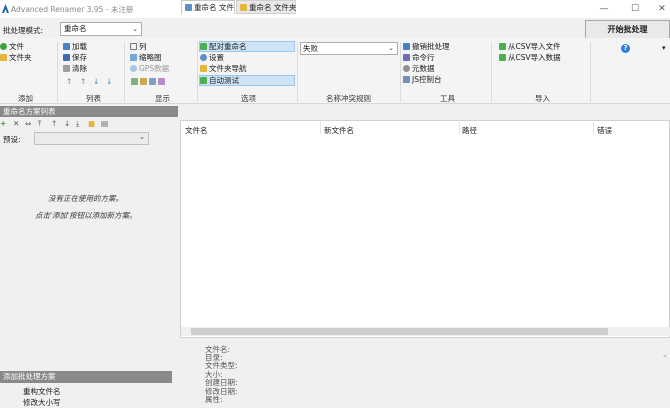 Image resolution: width=670 pixels, height=408 pixels. I want to click on group-label-conflict: 名称冲突规则, so click(348, 98).